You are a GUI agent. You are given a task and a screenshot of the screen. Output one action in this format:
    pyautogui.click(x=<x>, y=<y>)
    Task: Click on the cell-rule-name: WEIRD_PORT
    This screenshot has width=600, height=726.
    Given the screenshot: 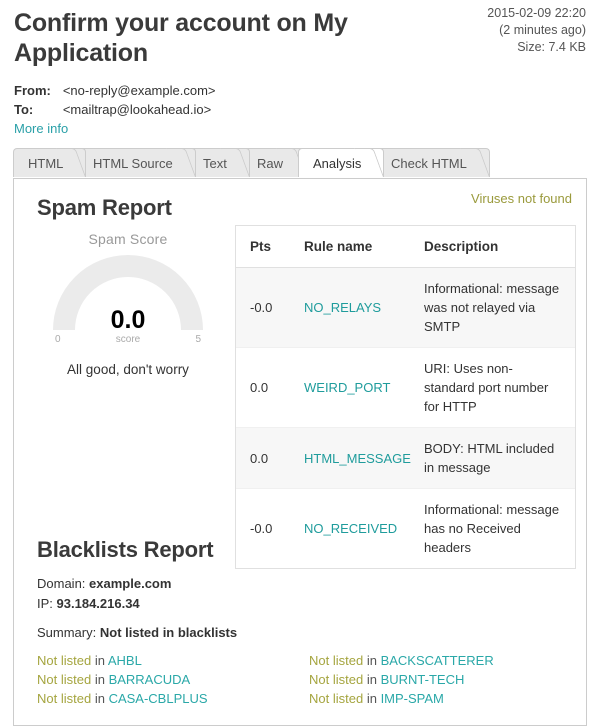 What is the action you would take?
    pyautogui.click(x=364, y=387)
    